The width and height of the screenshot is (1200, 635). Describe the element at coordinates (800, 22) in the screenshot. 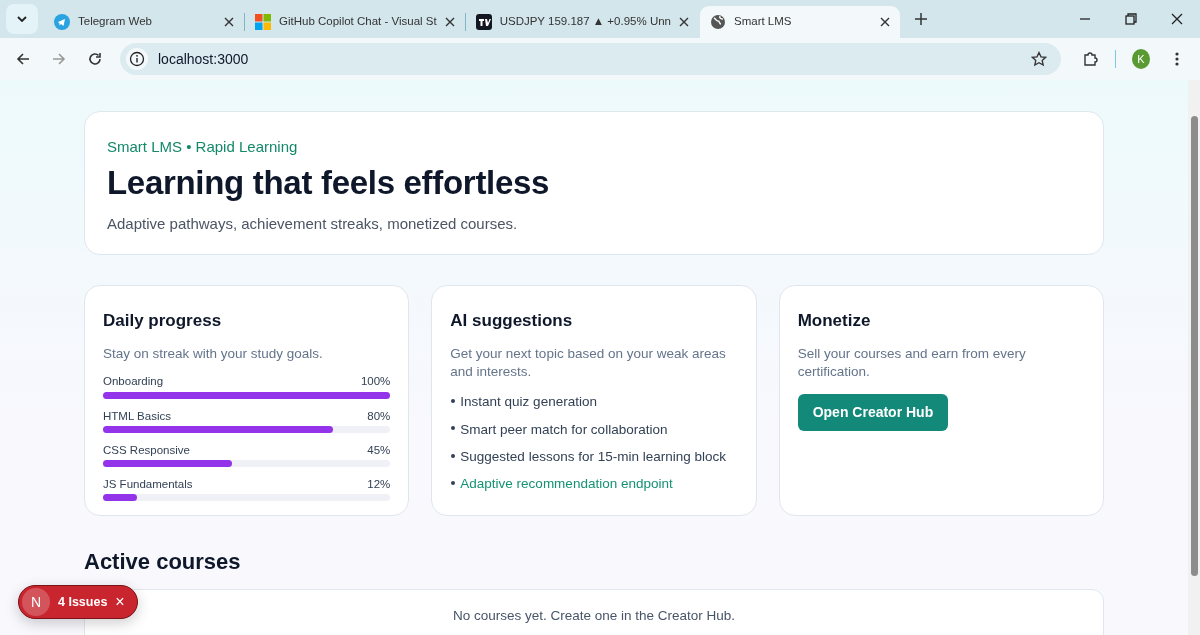

I see `browser-tab: Smart LMS` at that location.